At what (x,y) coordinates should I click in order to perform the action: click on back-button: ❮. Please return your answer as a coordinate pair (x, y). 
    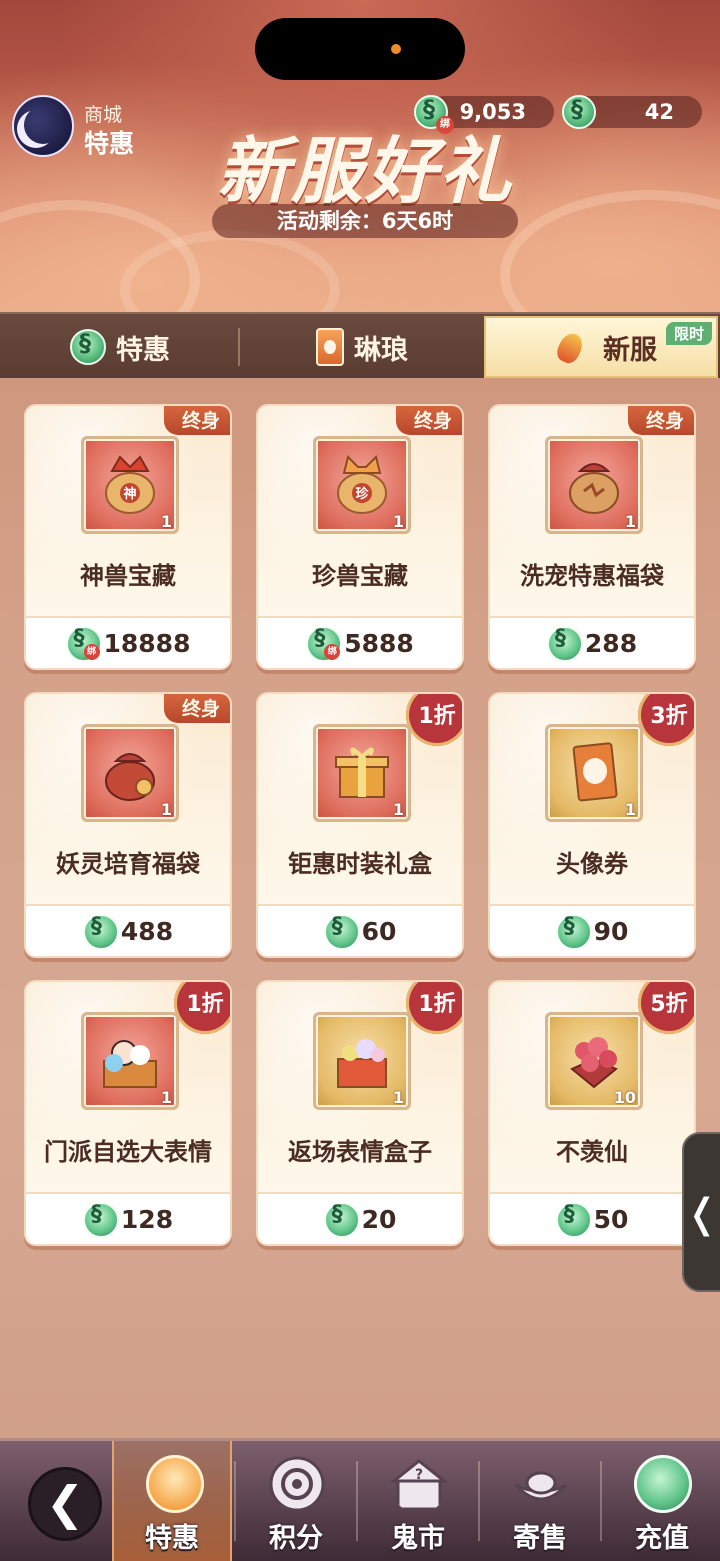
    Looking at the image, I should click on (65, 1504).